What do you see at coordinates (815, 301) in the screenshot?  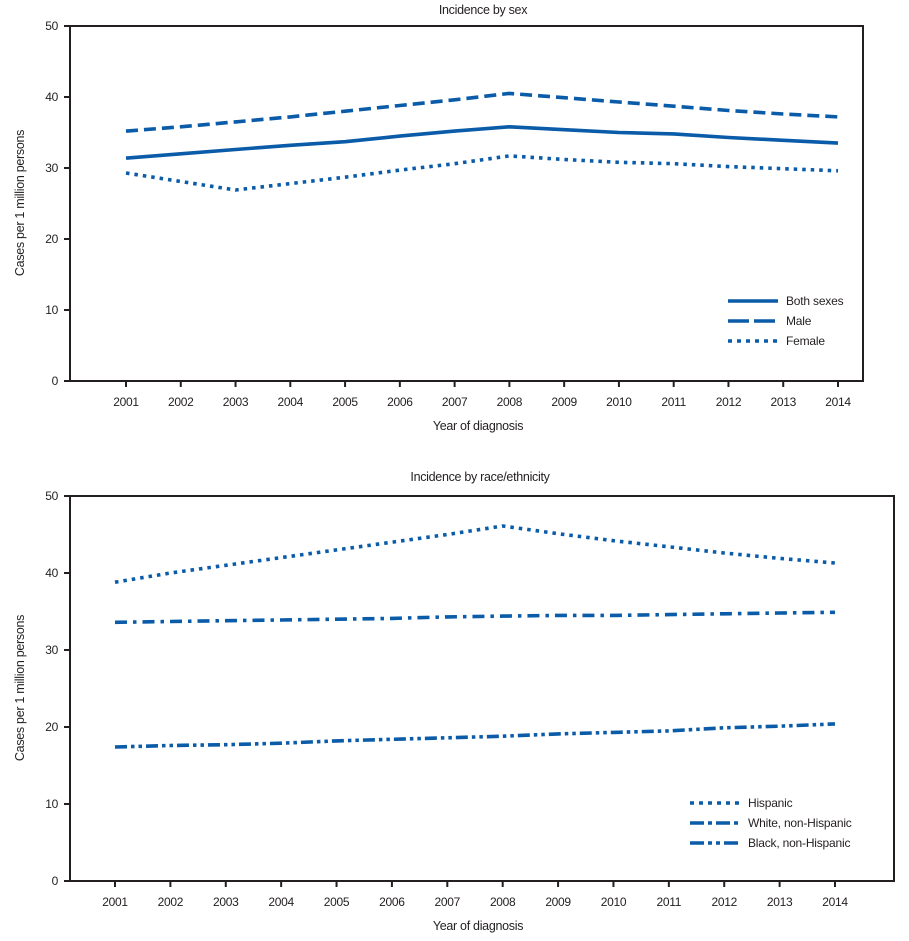 I see `legend-label: Both sexes` at bounding box center [815, 301].